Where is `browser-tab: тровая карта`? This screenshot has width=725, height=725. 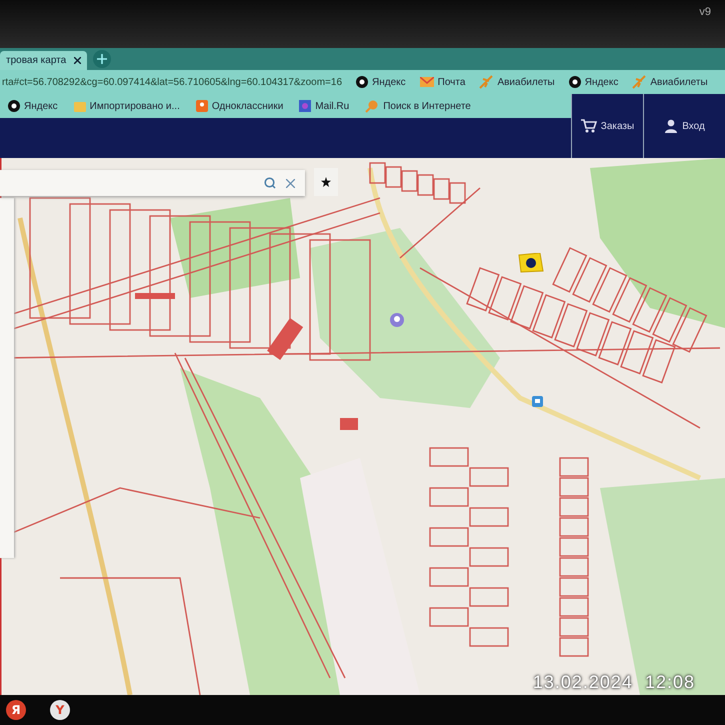
browser-tab: тровая карта is located at coordinates (44, 60).